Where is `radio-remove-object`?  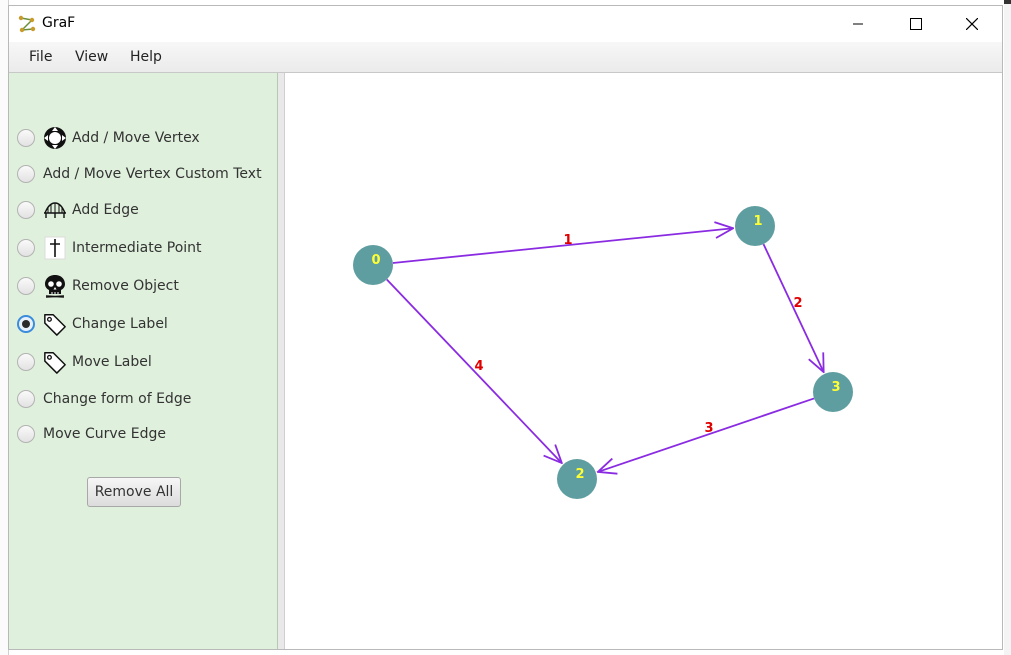
radio-remove-object is located at coordinates (26, 286).